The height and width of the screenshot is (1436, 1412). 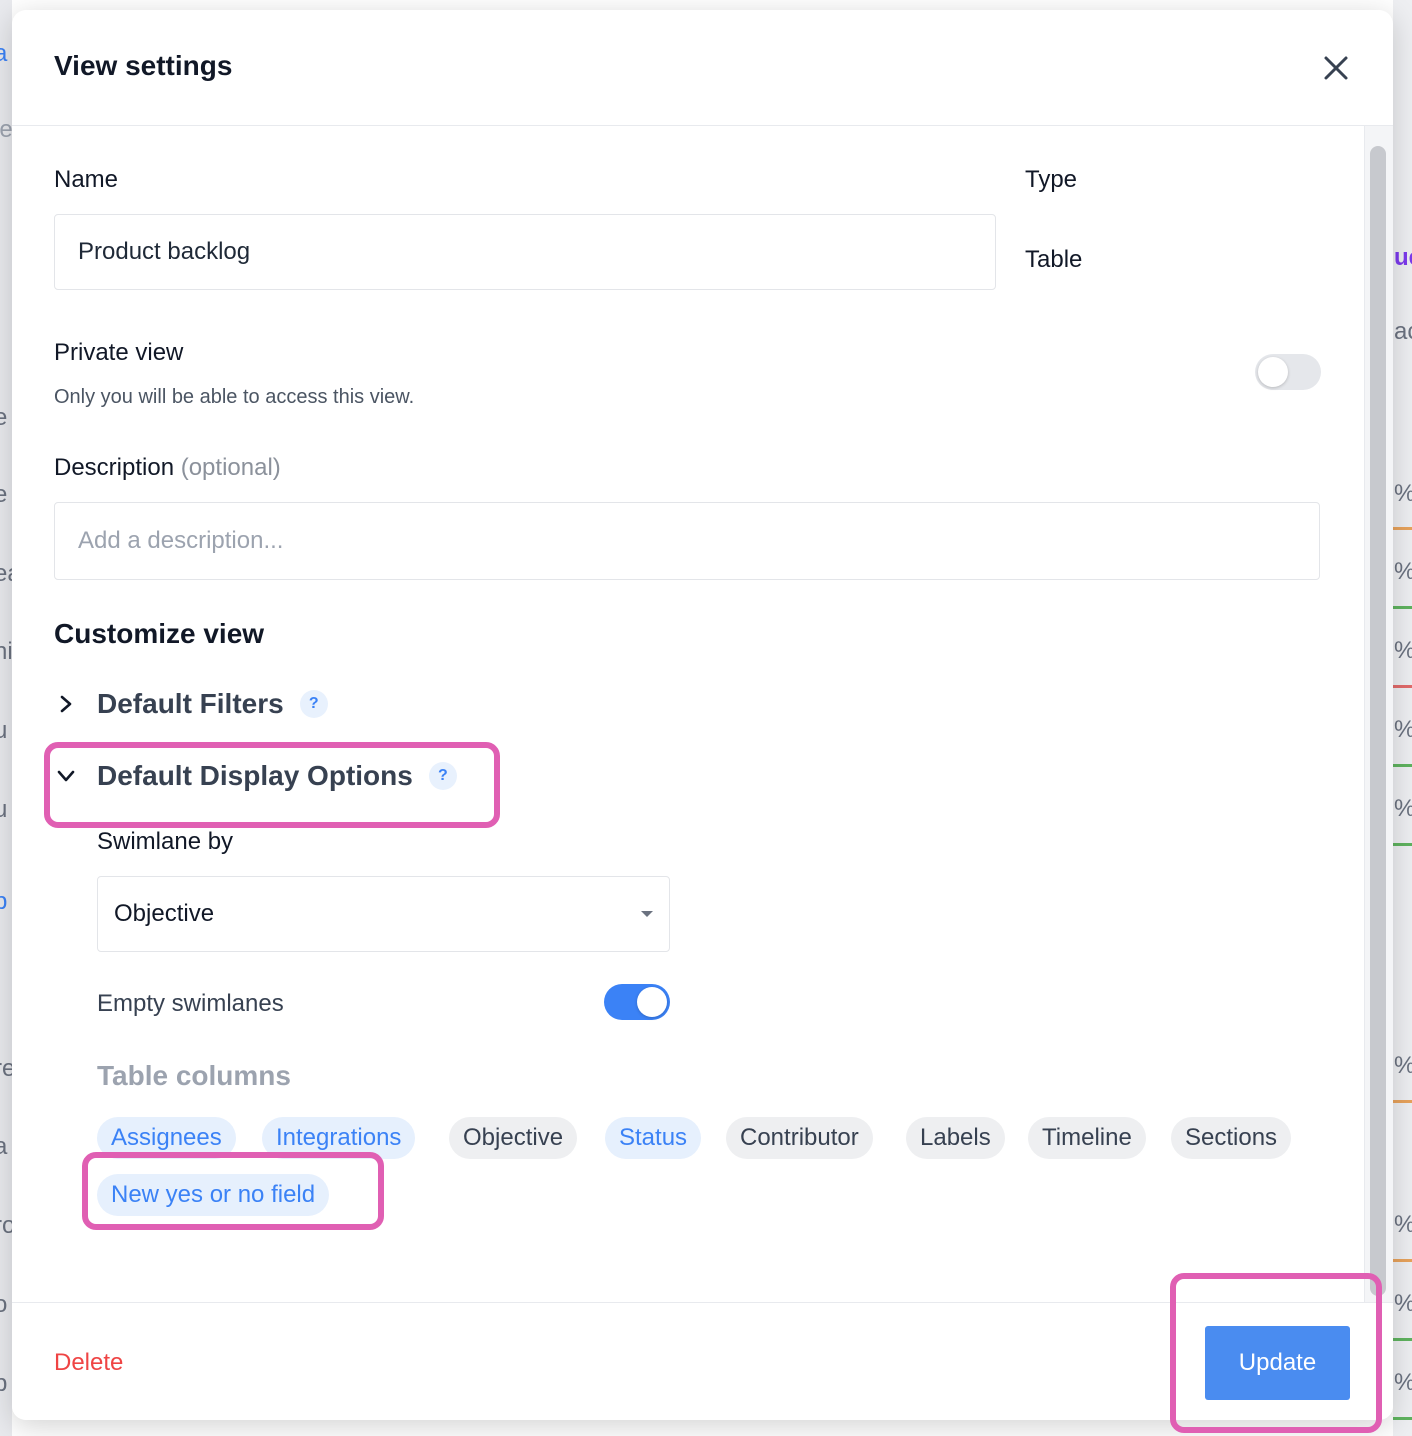 I want to click on type-value: Table, so click(x=1054, y=259).